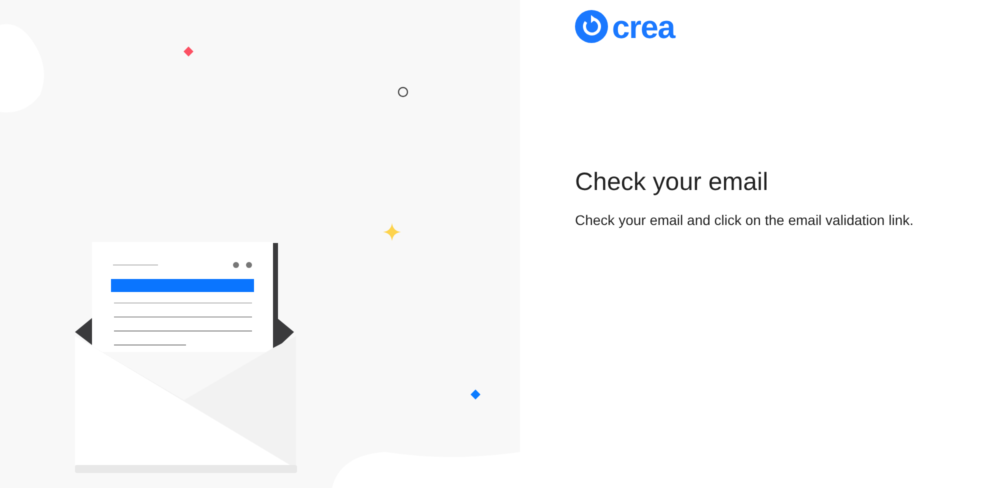  I want to click on message-text: Check your email and click on the email validation link., so click(744, 220).